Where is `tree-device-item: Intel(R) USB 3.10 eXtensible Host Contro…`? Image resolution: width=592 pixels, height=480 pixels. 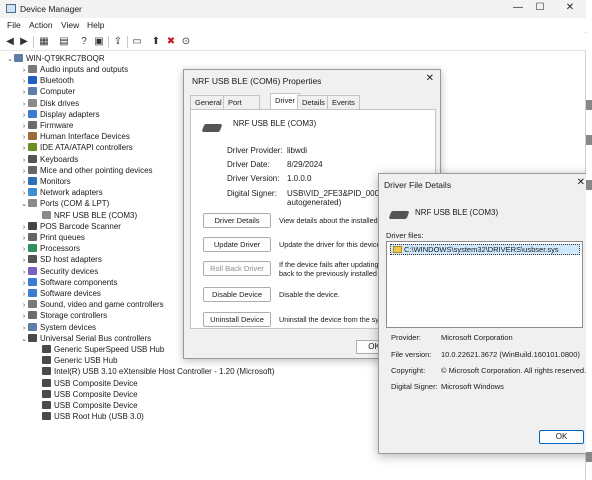 tree-device-item: Intel(R) USB 3.10 eXtensible Host Contro… is located at coordinates (154, 371).